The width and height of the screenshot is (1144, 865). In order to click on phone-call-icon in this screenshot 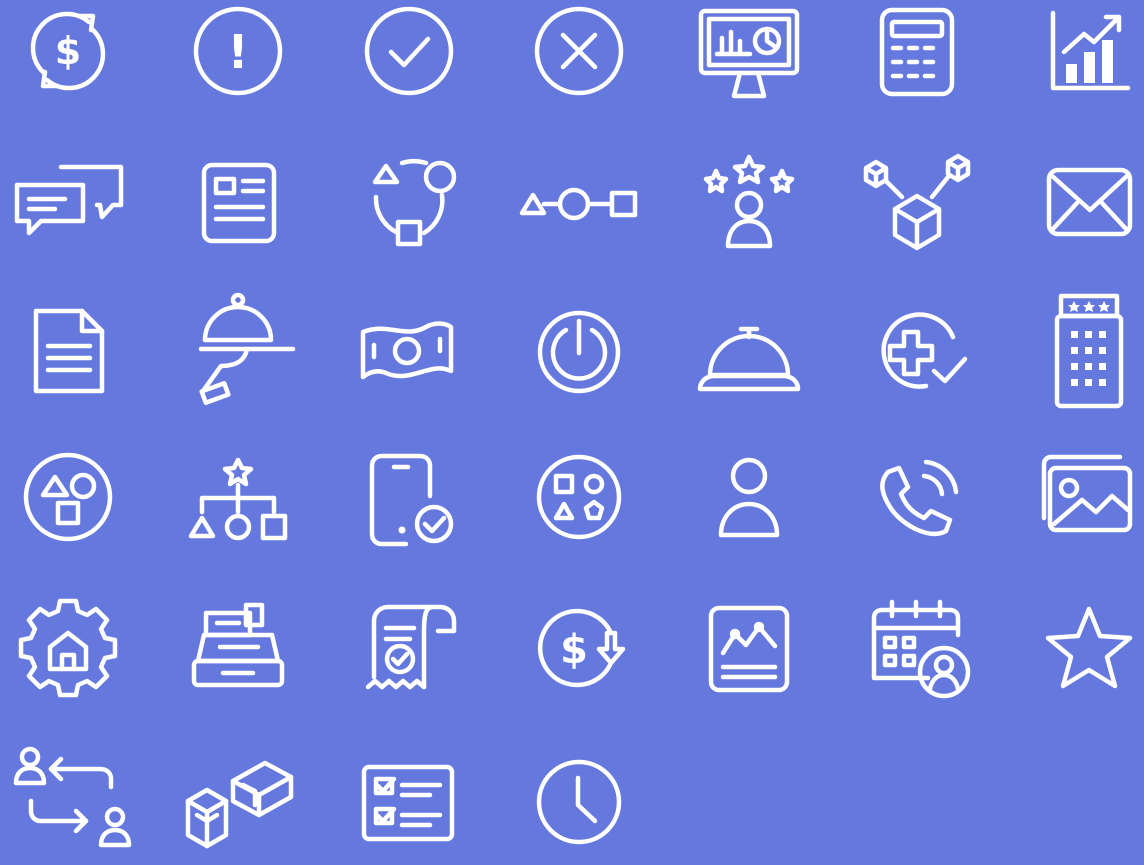, I will do `click(917, 497)`.